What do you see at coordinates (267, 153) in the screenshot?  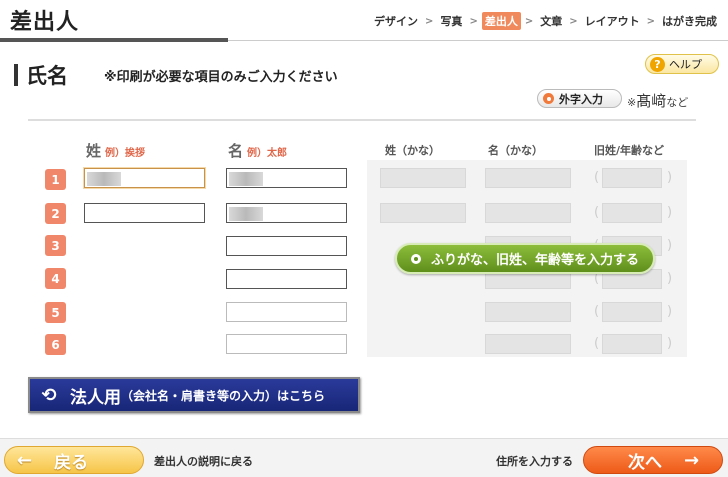 I see `col-mei-example: 例）太郎` at bounding box center [267, 153].